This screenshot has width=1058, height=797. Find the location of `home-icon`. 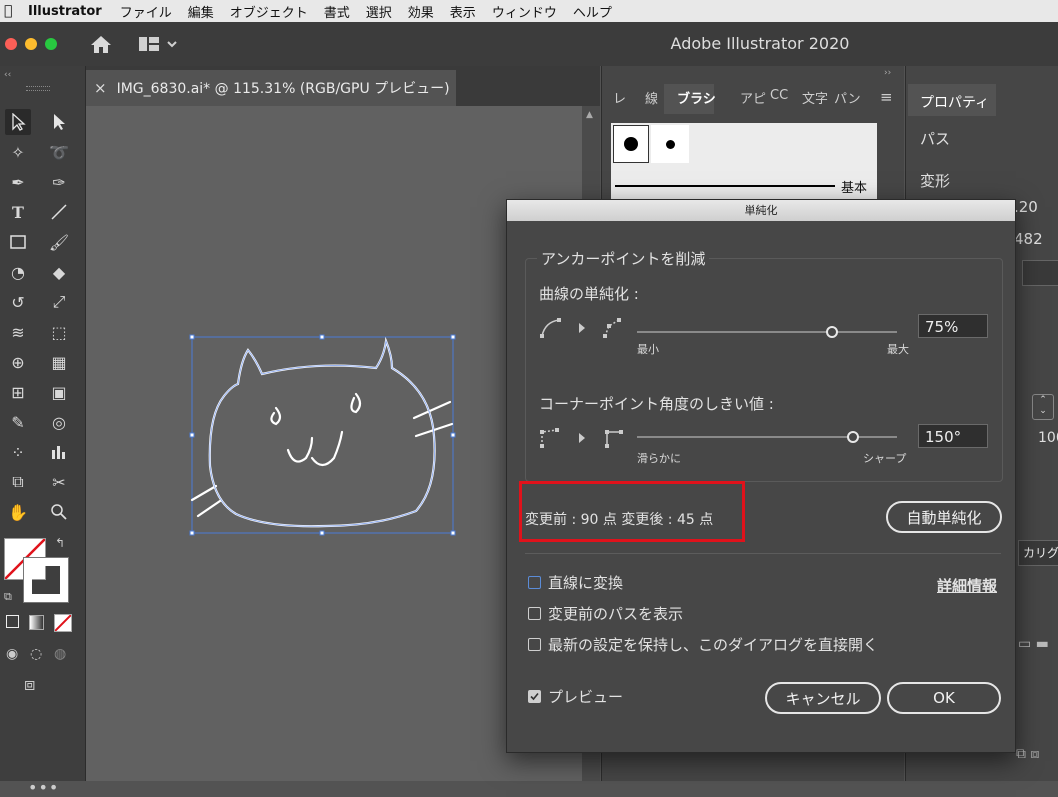

home-icon is located at coordinates (101, 44).